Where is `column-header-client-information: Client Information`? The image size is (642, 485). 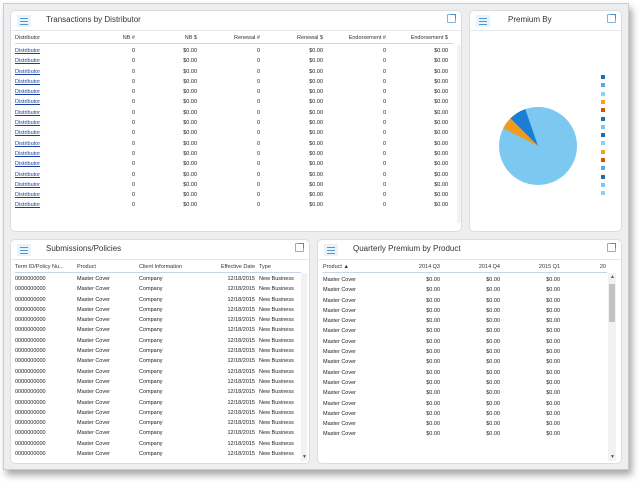 column-header-client-information: Client Information is located at coordinates (174, 267).